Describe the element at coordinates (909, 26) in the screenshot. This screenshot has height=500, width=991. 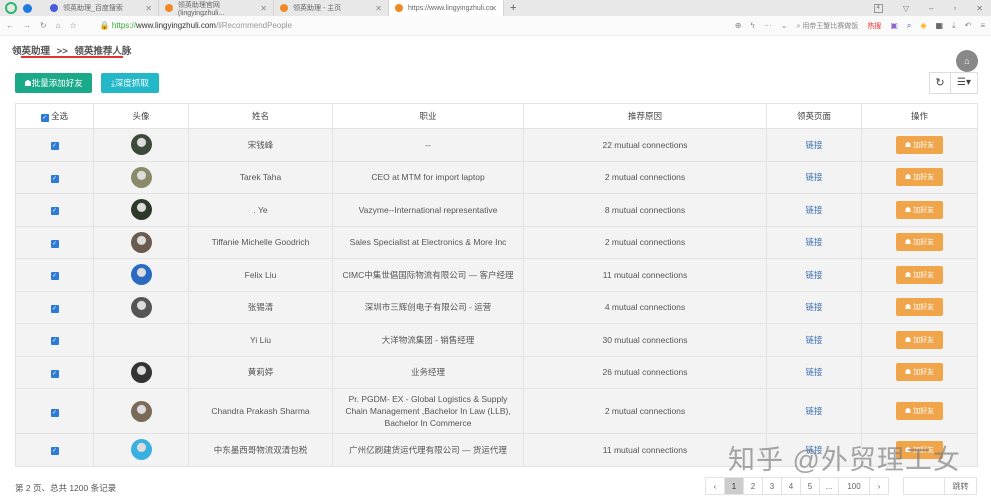
I see `search-ext-icon: ⌕` at that location.